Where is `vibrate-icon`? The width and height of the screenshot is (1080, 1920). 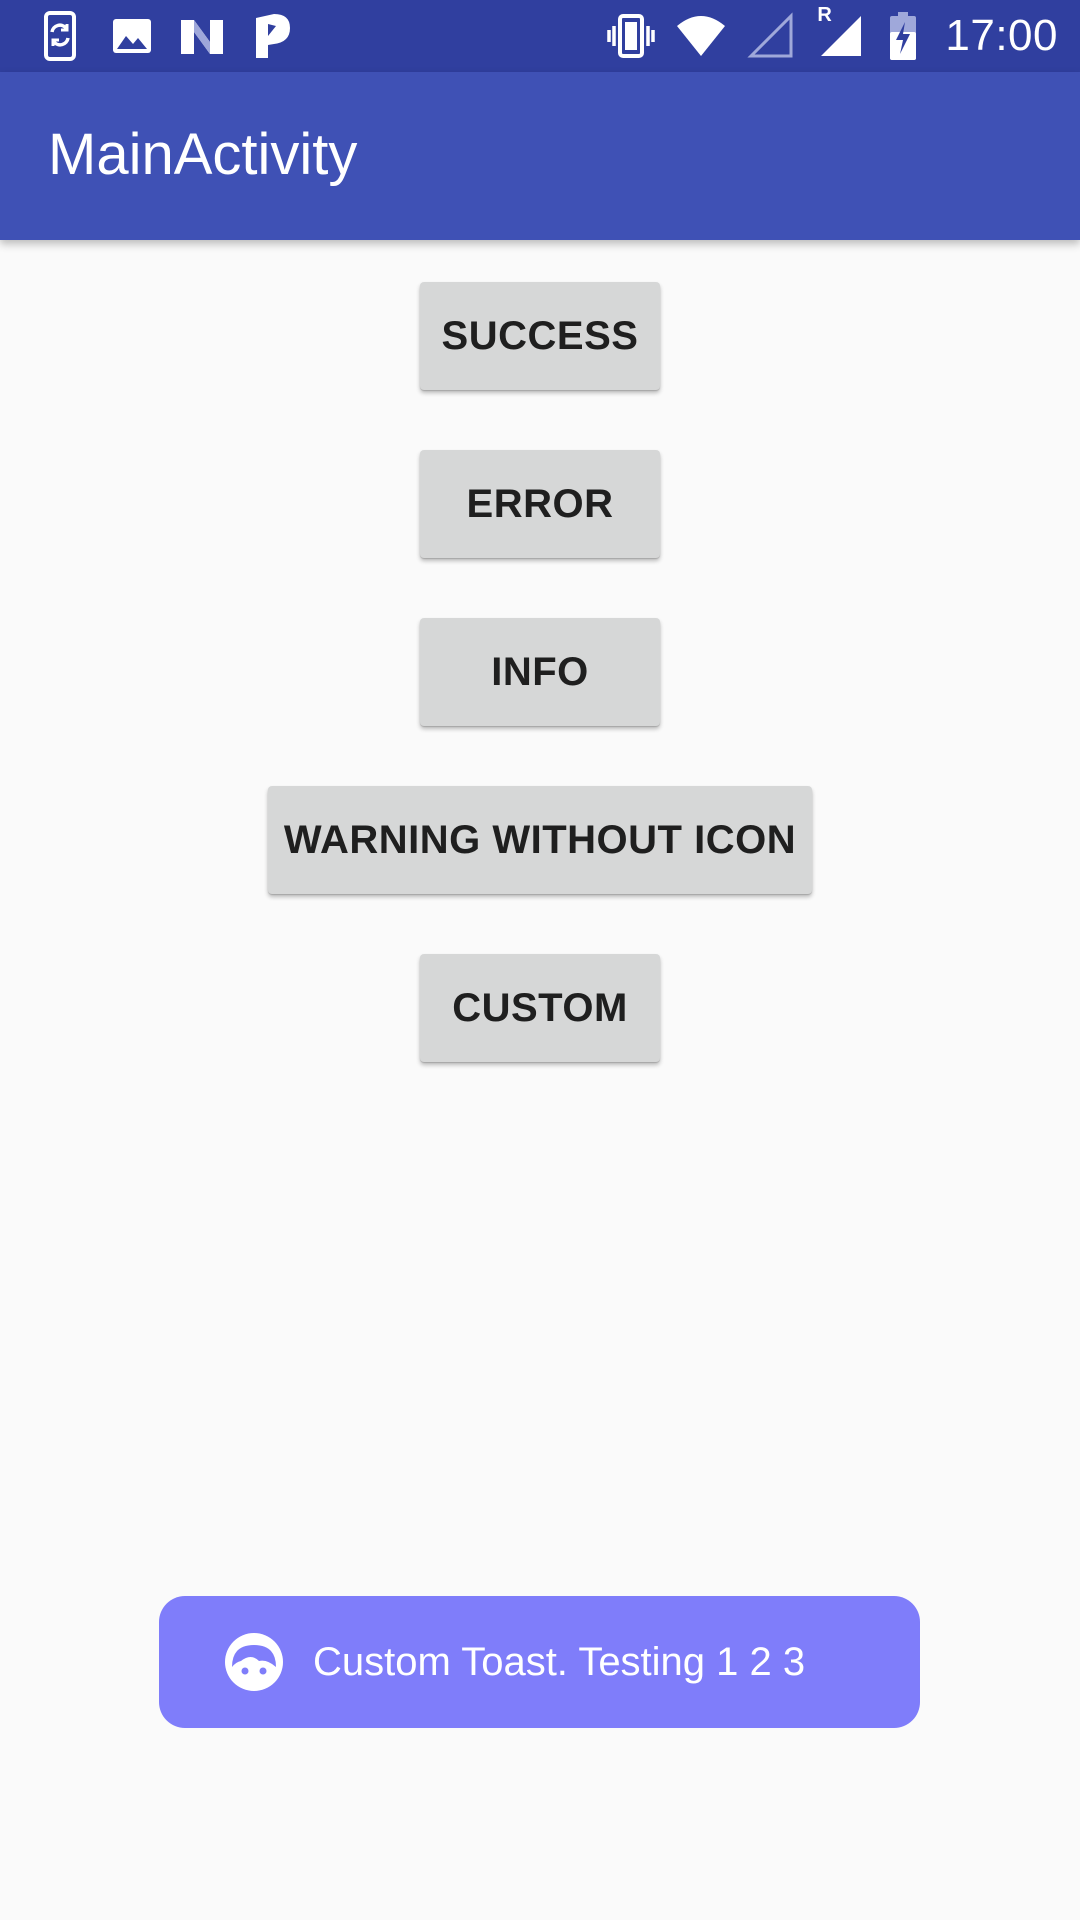
vibrate-icon is located at coordinates (631, 36).